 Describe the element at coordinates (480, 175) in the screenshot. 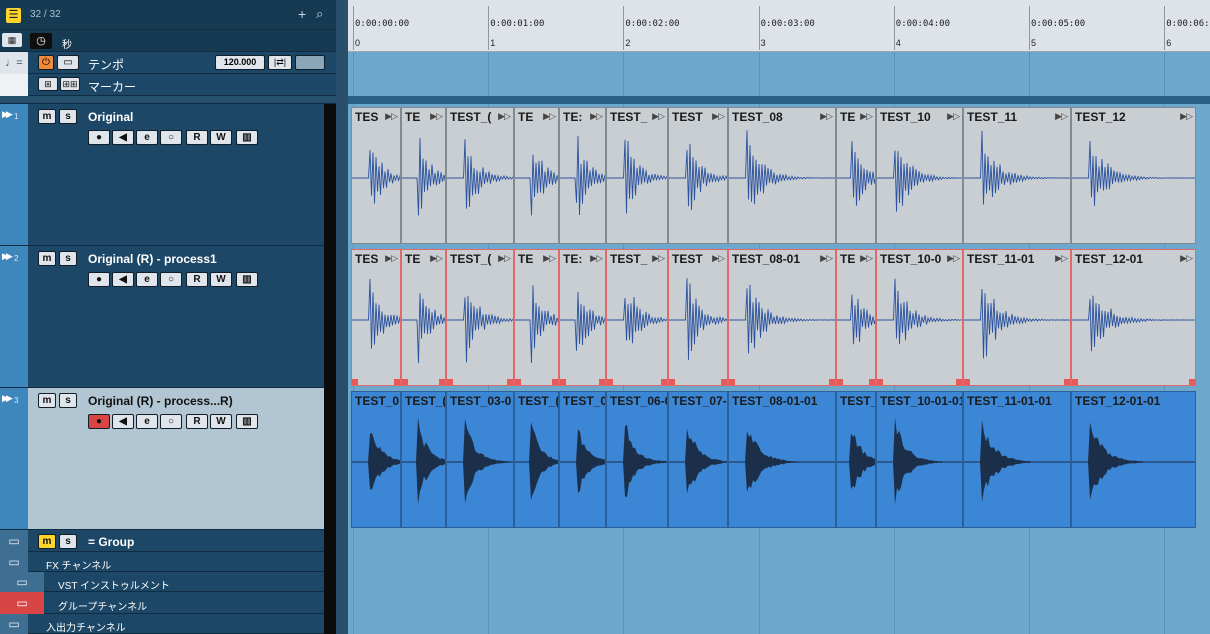

I see `audio-event: TEST_(▶▷` at that location.